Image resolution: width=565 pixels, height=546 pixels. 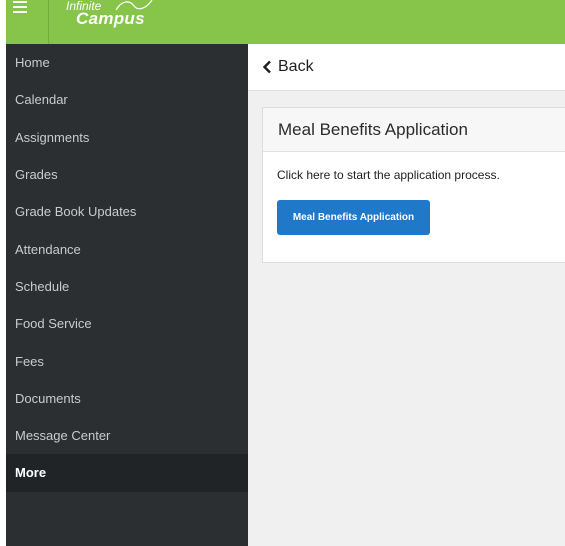 What do you see at coordinates (406, 67) in the screenshot?
I see `back-button: Back` at bounding box center [406, 67].